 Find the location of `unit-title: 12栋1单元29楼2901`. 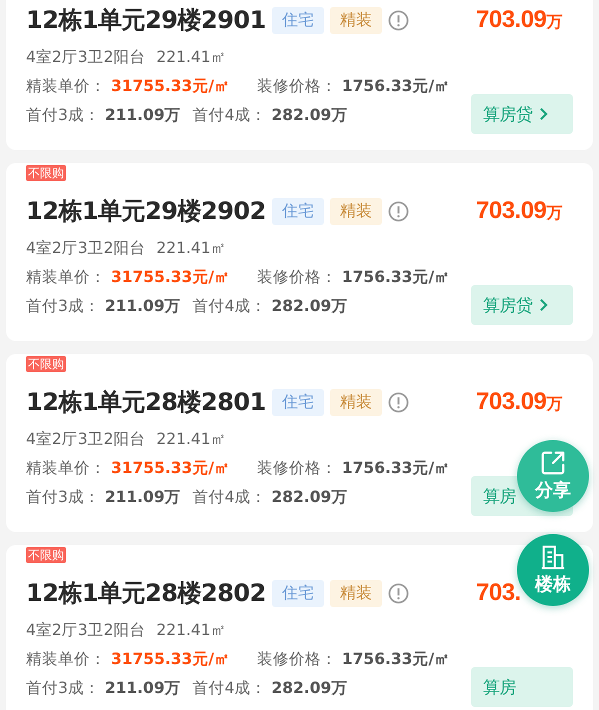

unit-title: 12栋1单元29楼2901 is located at coordinates (146, 20).